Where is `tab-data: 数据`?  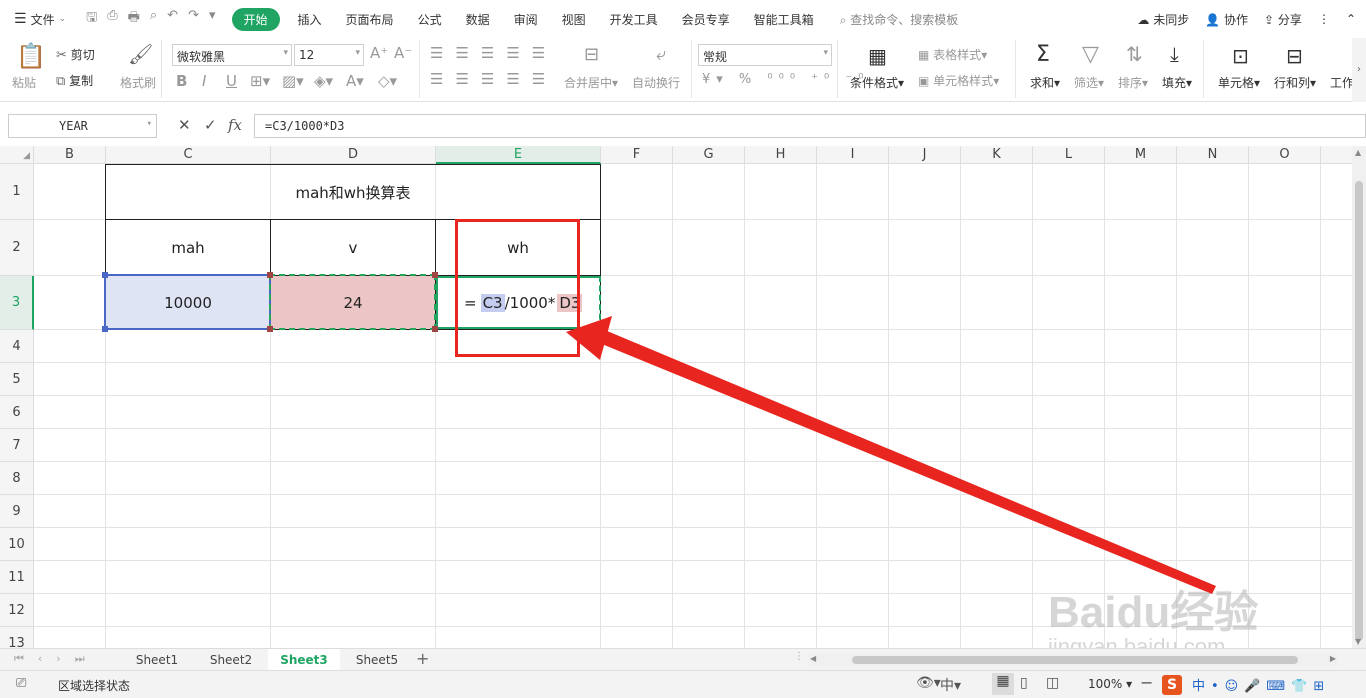 tab-data: 数据 is located at coordinates (478, 19).